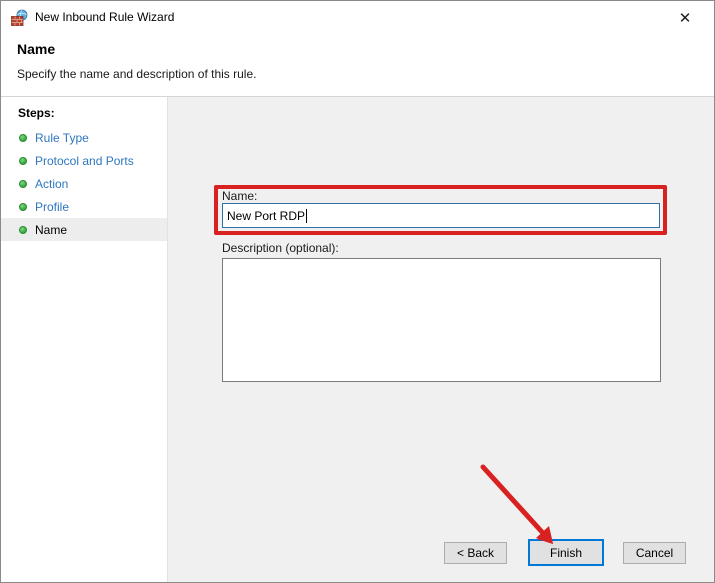  What do you see at coordinates (280, 248) in the screenshot?
I see `description-field-label: Description (optional):` at bounding box center [280, 248].